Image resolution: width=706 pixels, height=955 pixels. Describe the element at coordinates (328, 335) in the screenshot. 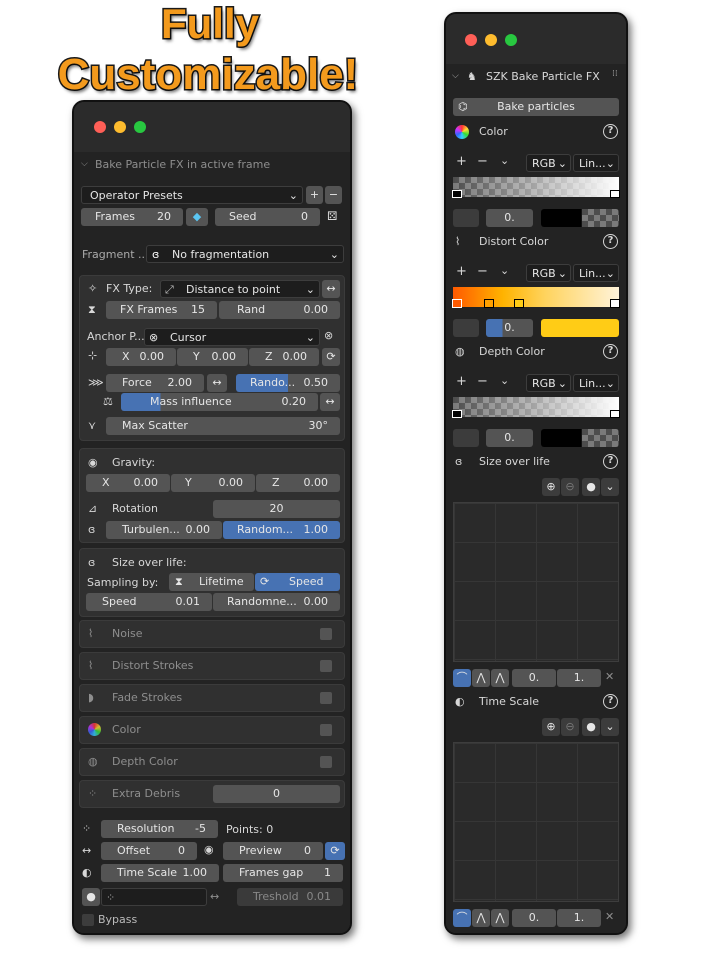

I see `target-icon: ⊗` at that location.